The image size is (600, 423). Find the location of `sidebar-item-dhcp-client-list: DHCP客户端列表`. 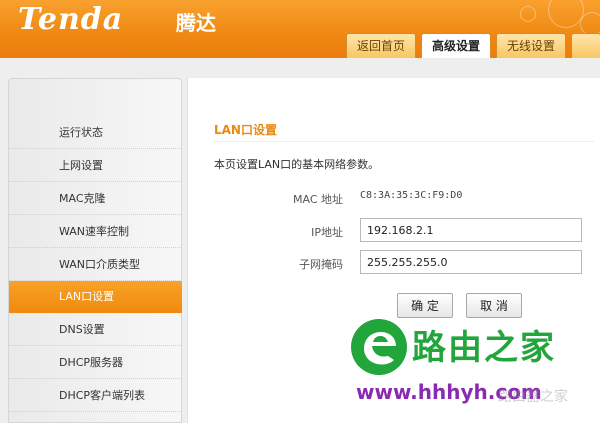

sidebar-item-dhcp-client-list: DHCP客户端列表 is located at coordinates (95, 395).